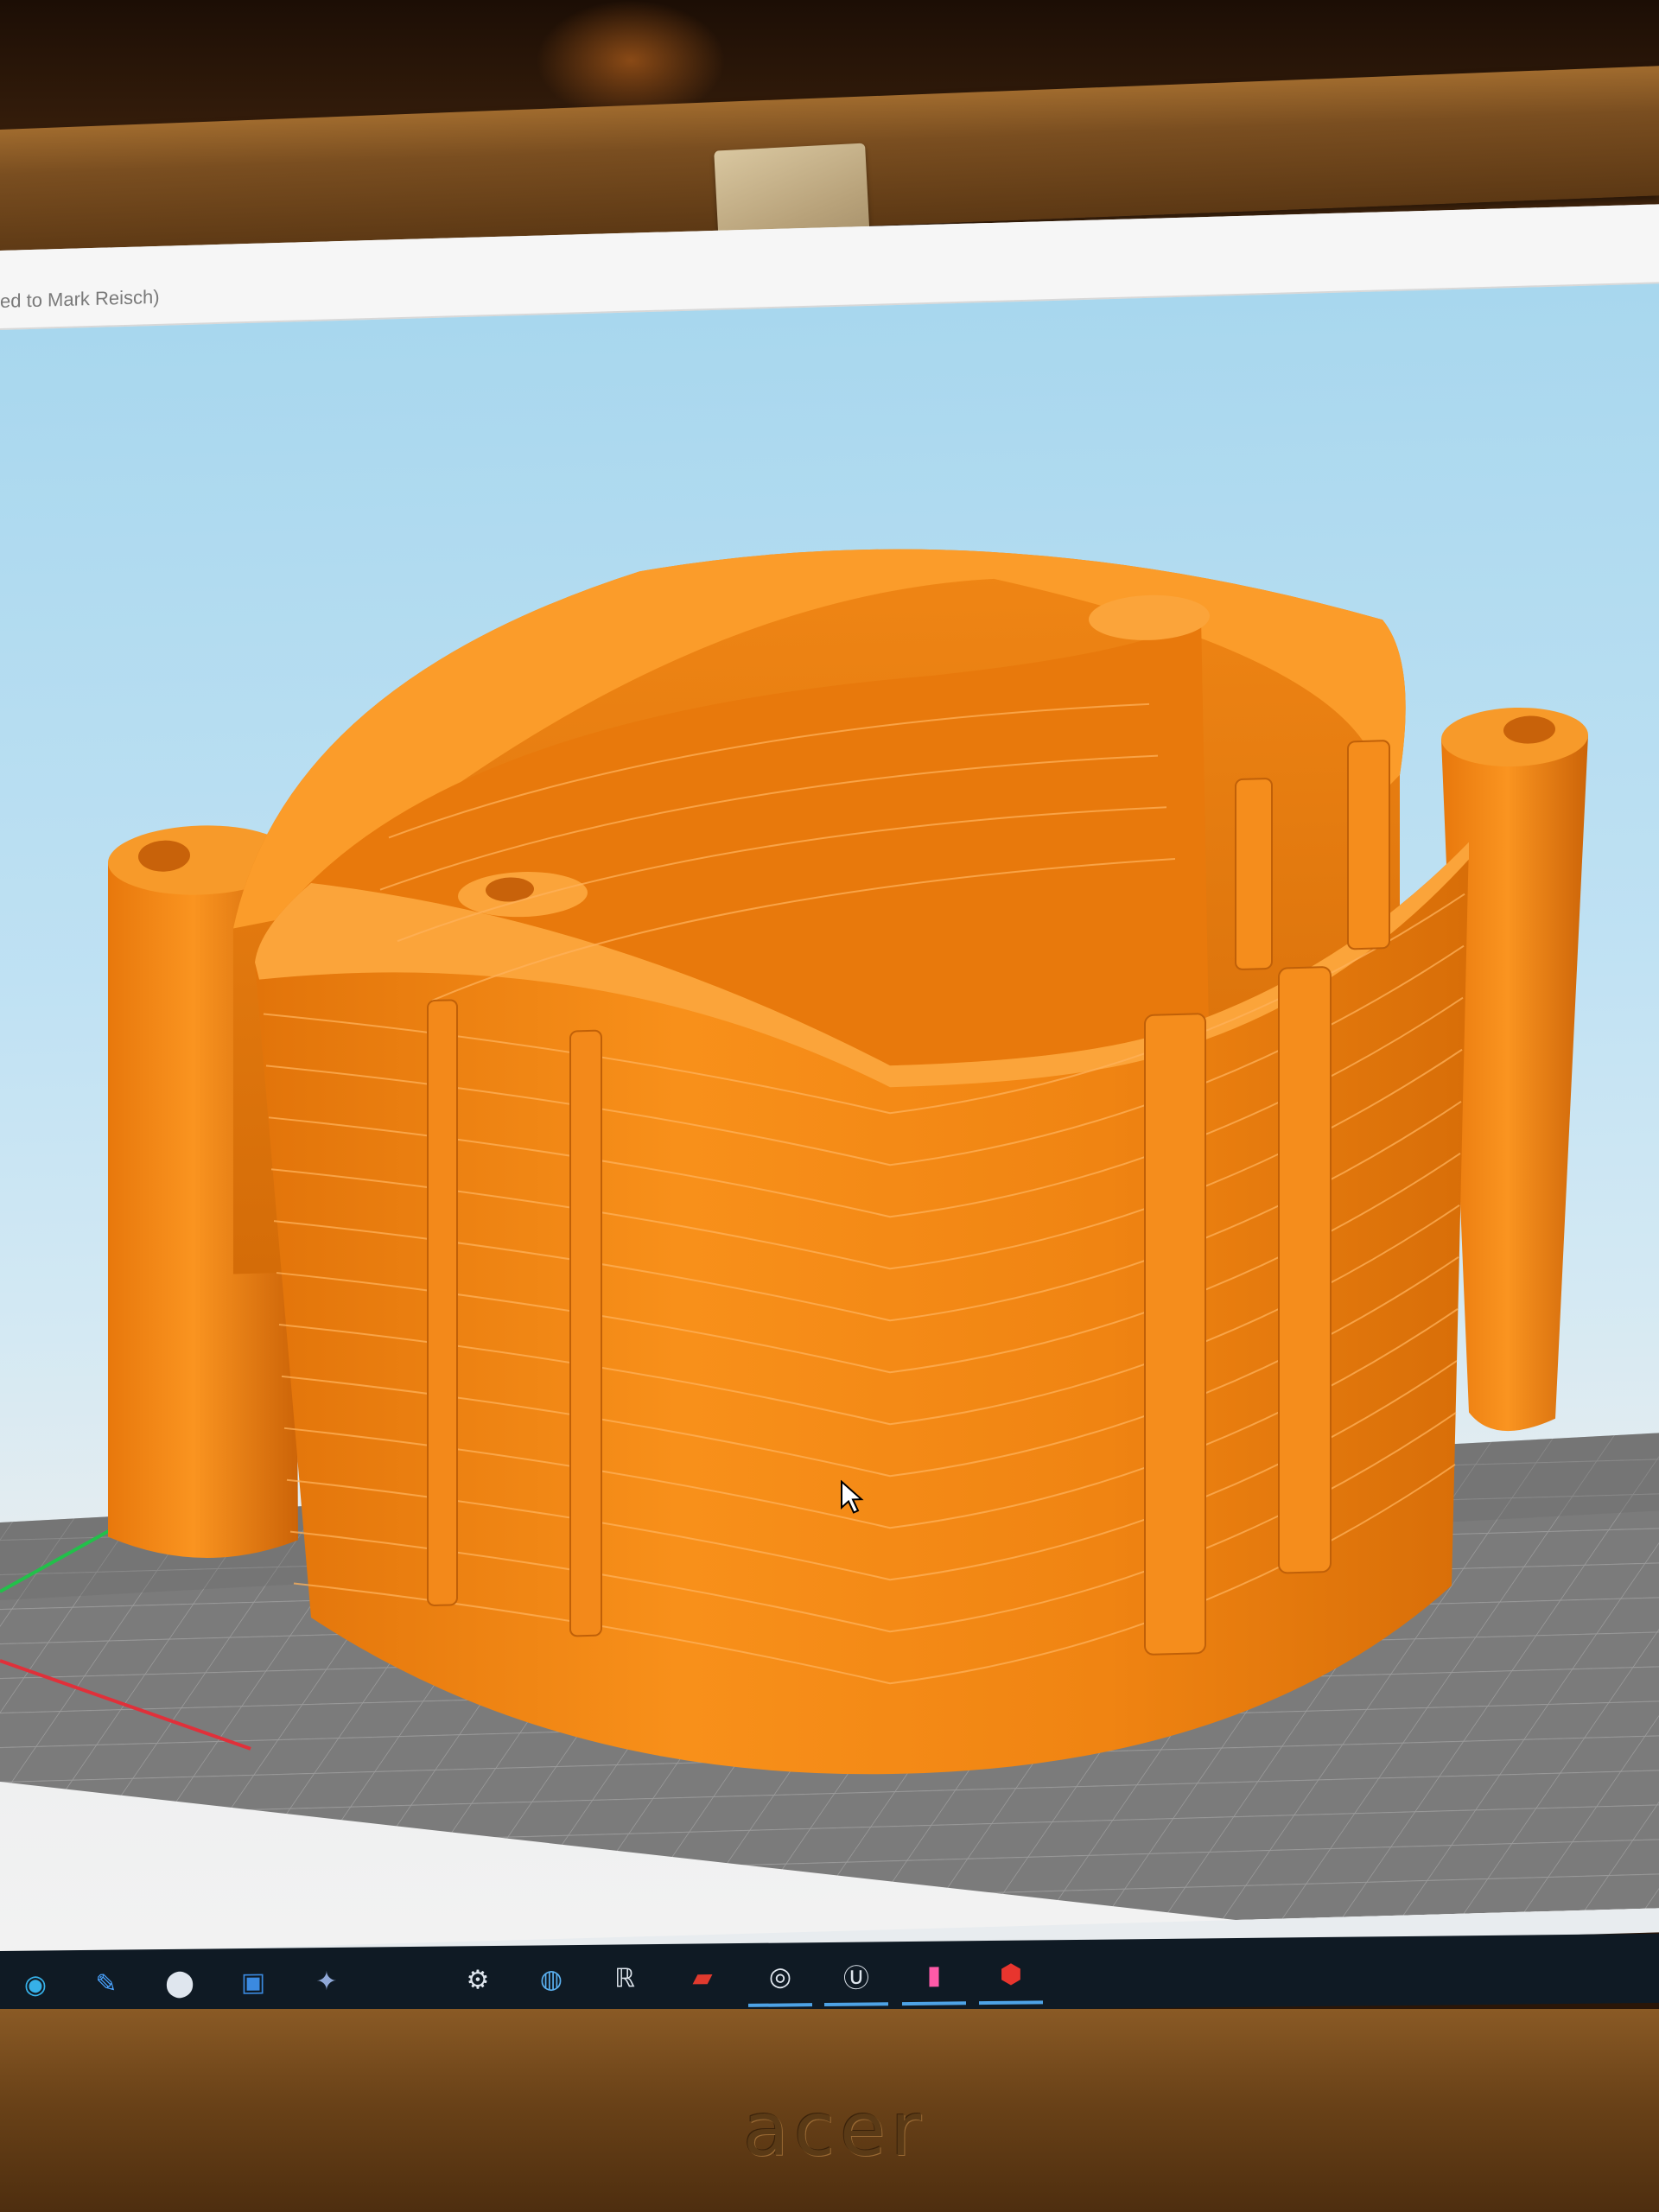  What do you see at coordinates (702, 1977) in the screenshot?
I see `red-app-icon: ▰` at bounding box center [702, 1977].